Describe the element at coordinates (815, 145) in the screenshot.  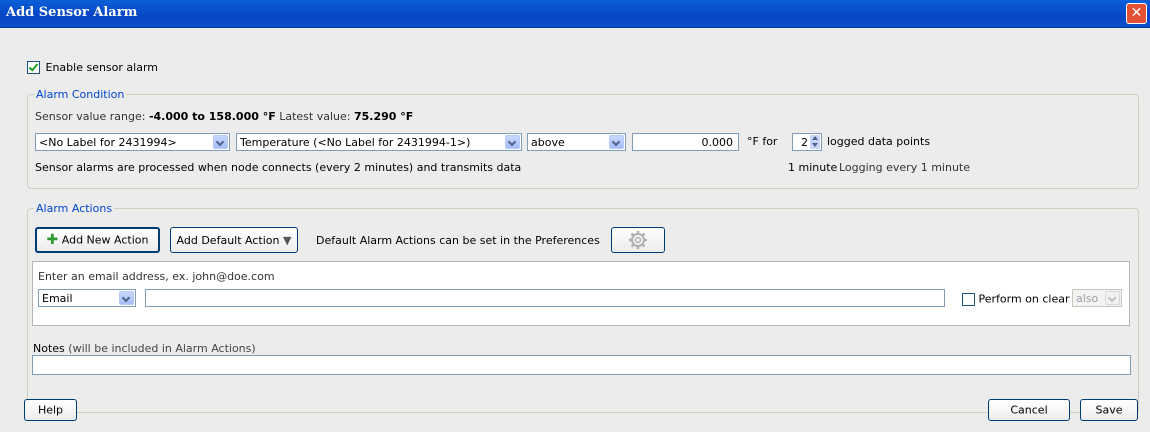
I see `spinner-down-icon` at that location.